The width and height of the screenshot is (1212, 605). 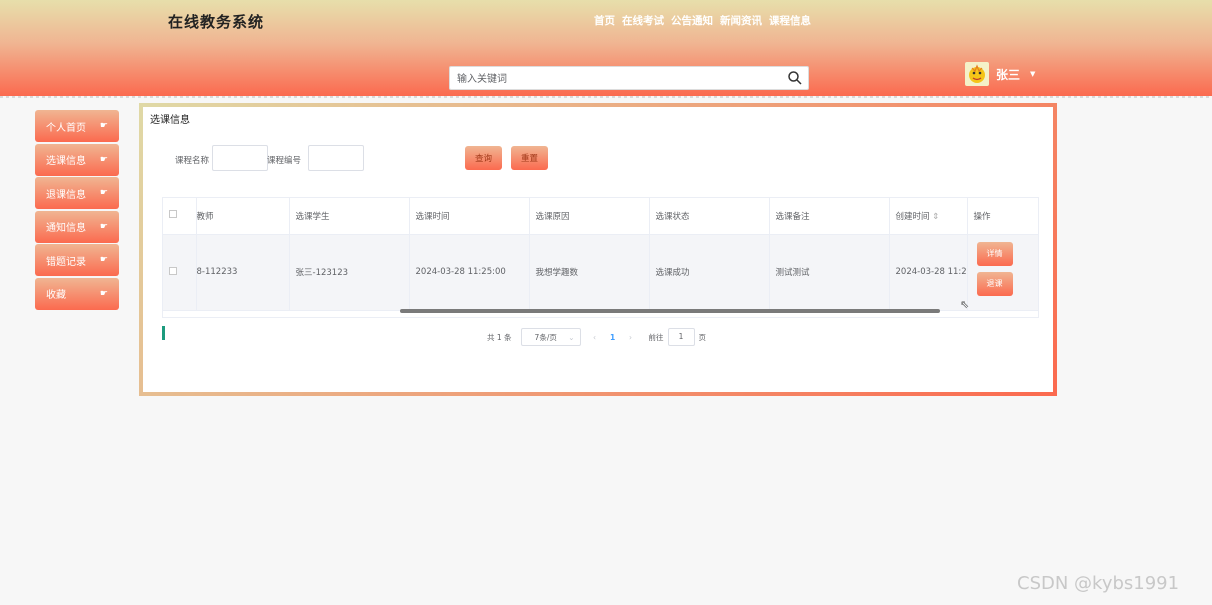 I want to click on search-icon, so click(x=795, y=78).